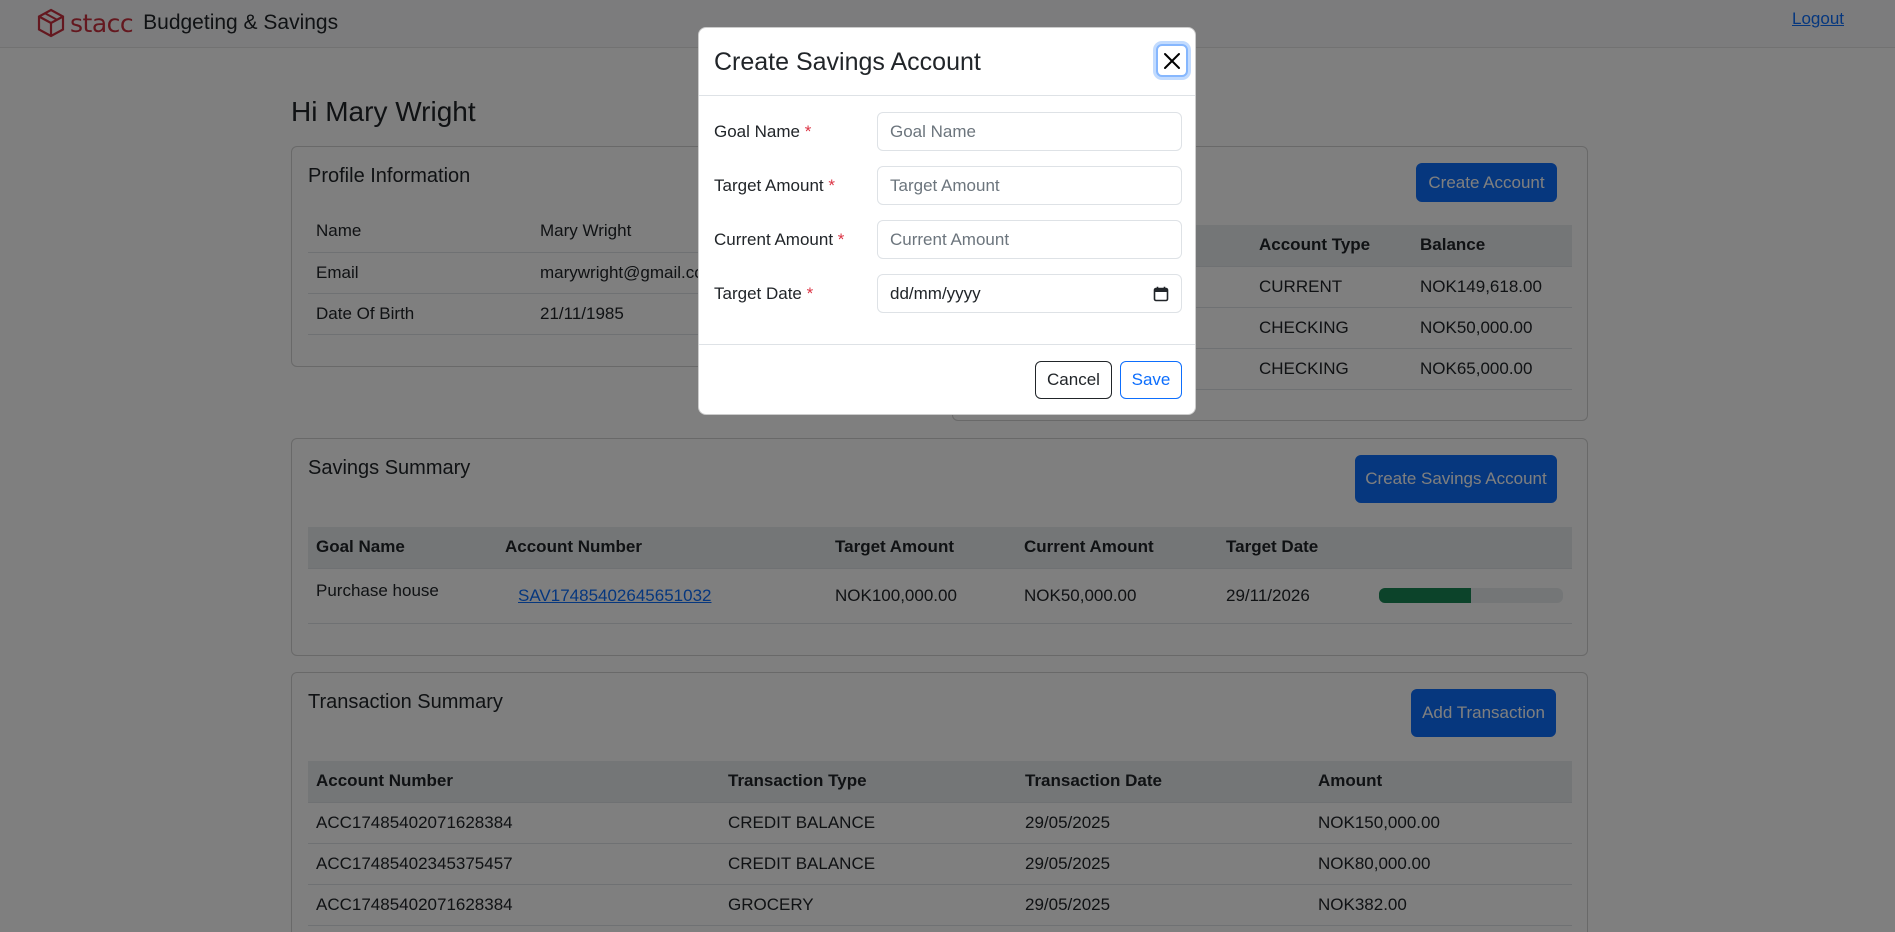  Describe the element at coordinates (774, 239) in the screenshot. I see `current-amount-label-text: Current Amount` at that location.